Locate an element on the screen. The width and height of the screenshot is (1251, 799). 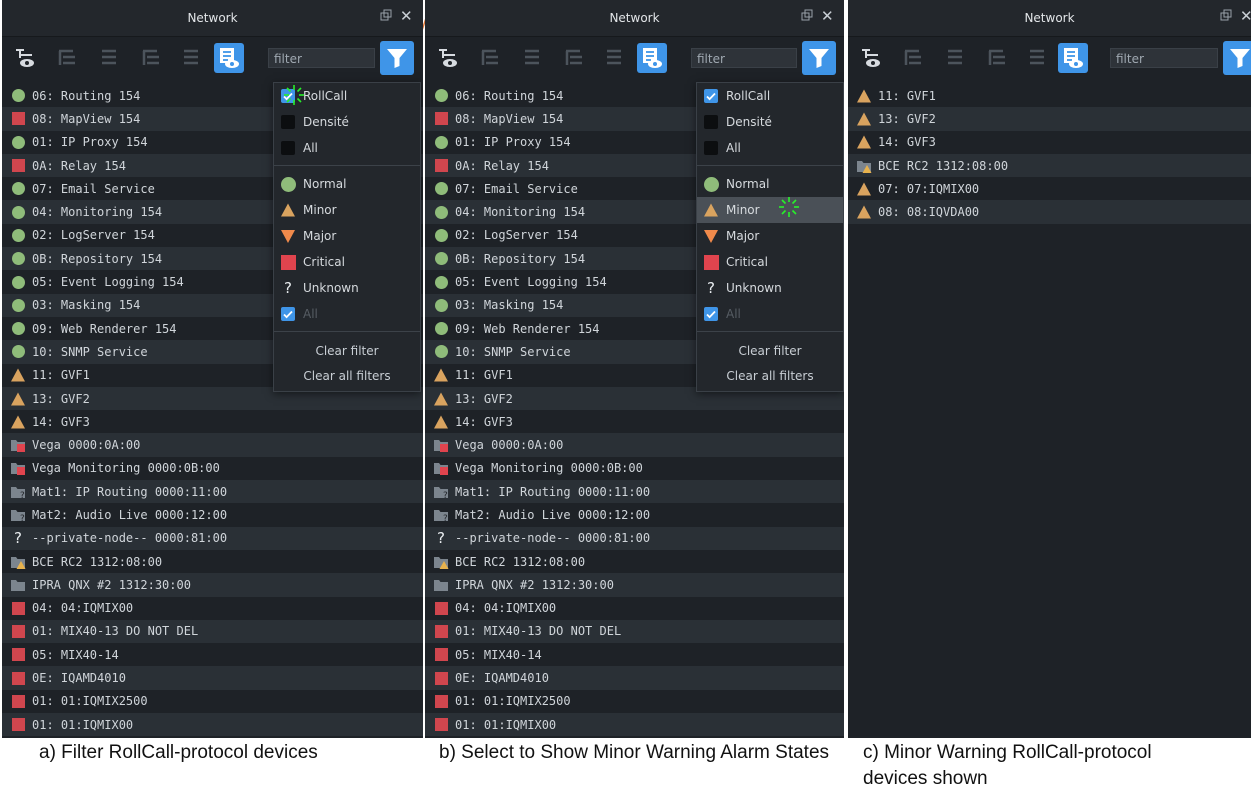
list-item: 07: 07:IQMIX00 is located at coordinates (1049, 188).